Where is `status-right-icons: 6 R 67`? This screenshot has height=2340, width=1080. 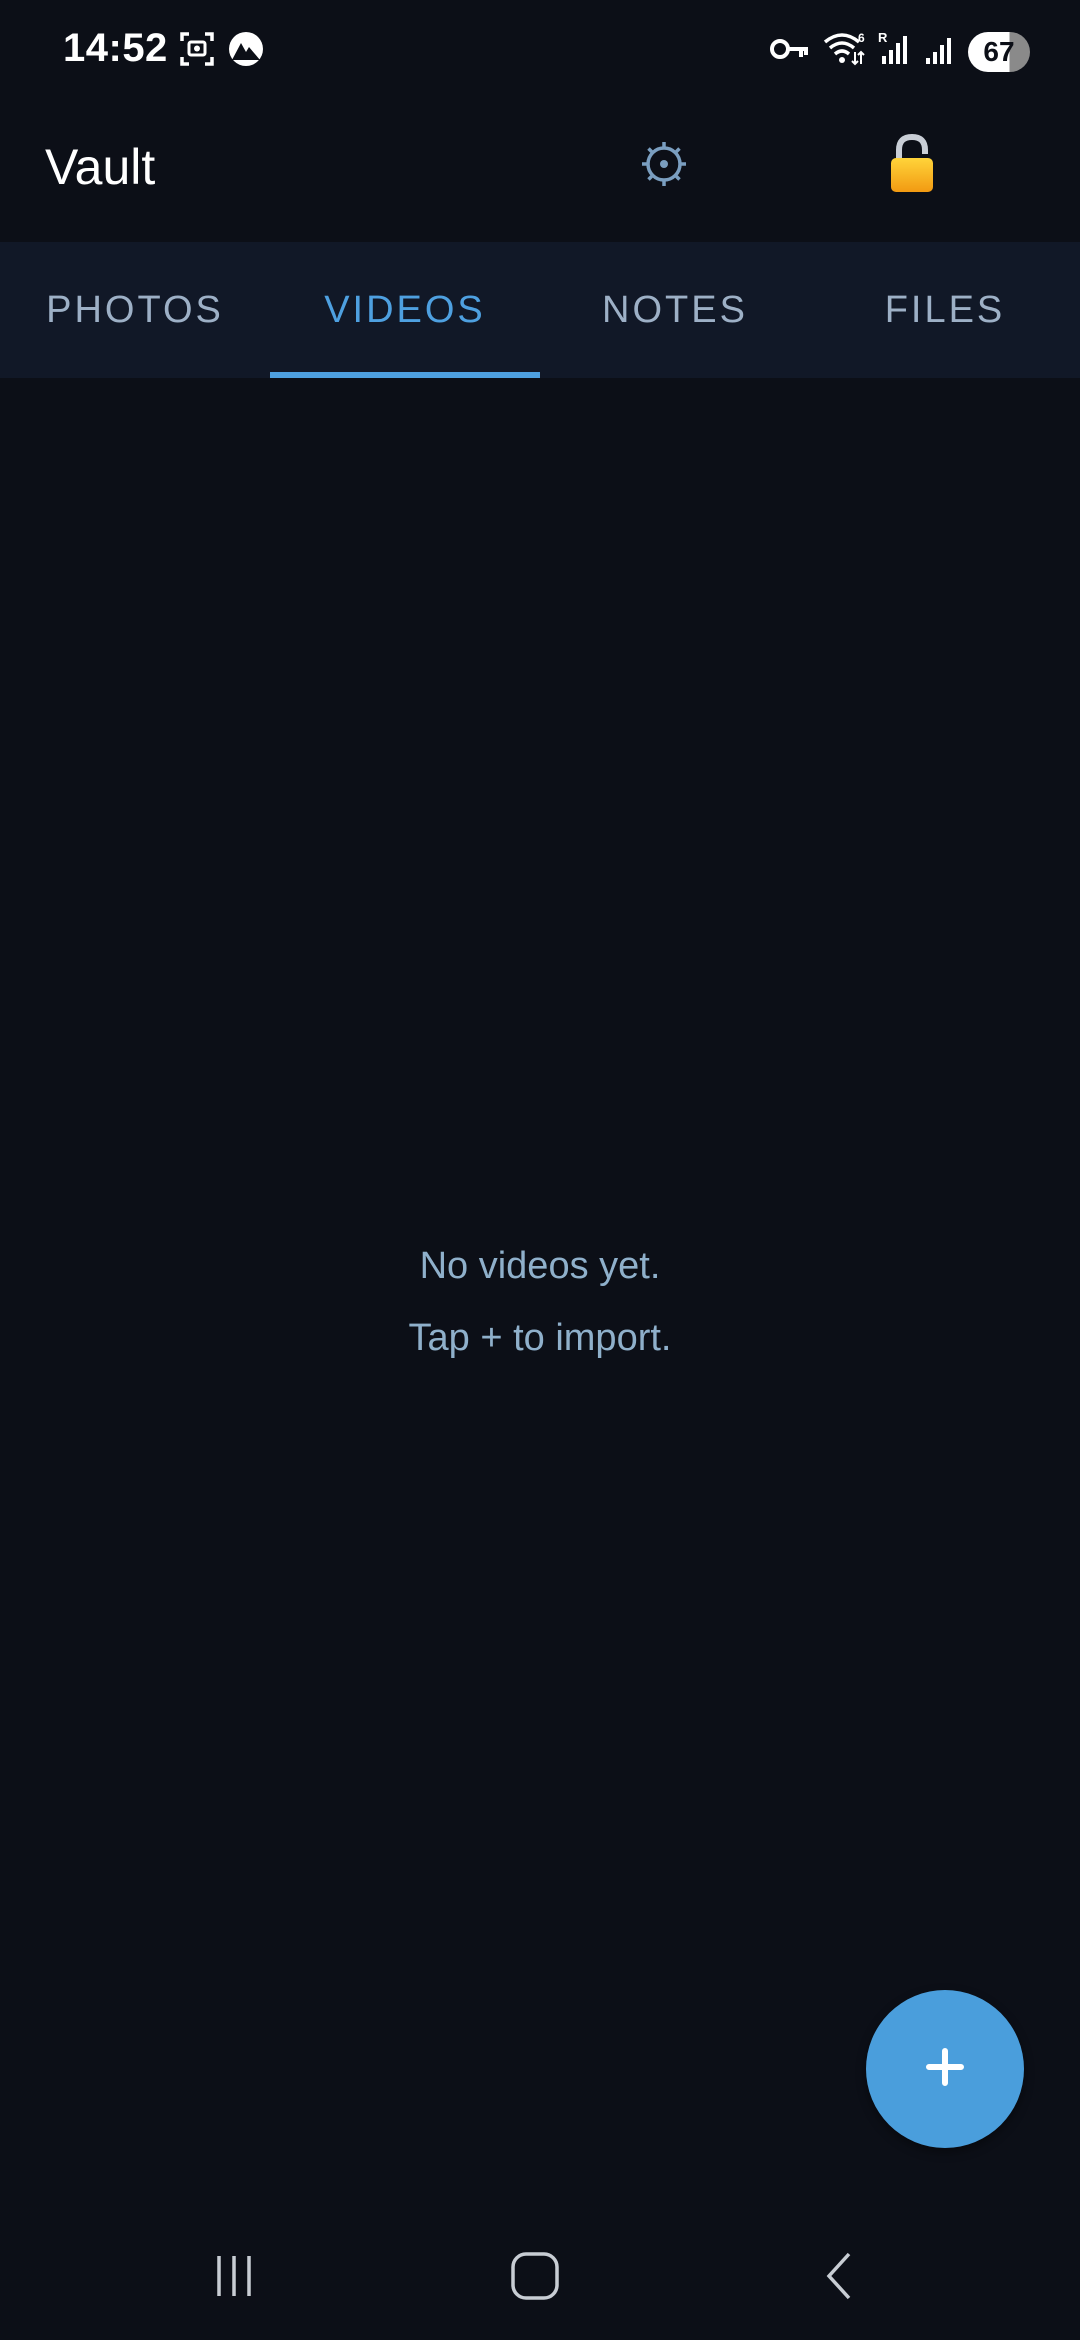 status-right-icons: 6 R 67 is located at coordinates (900, 51).